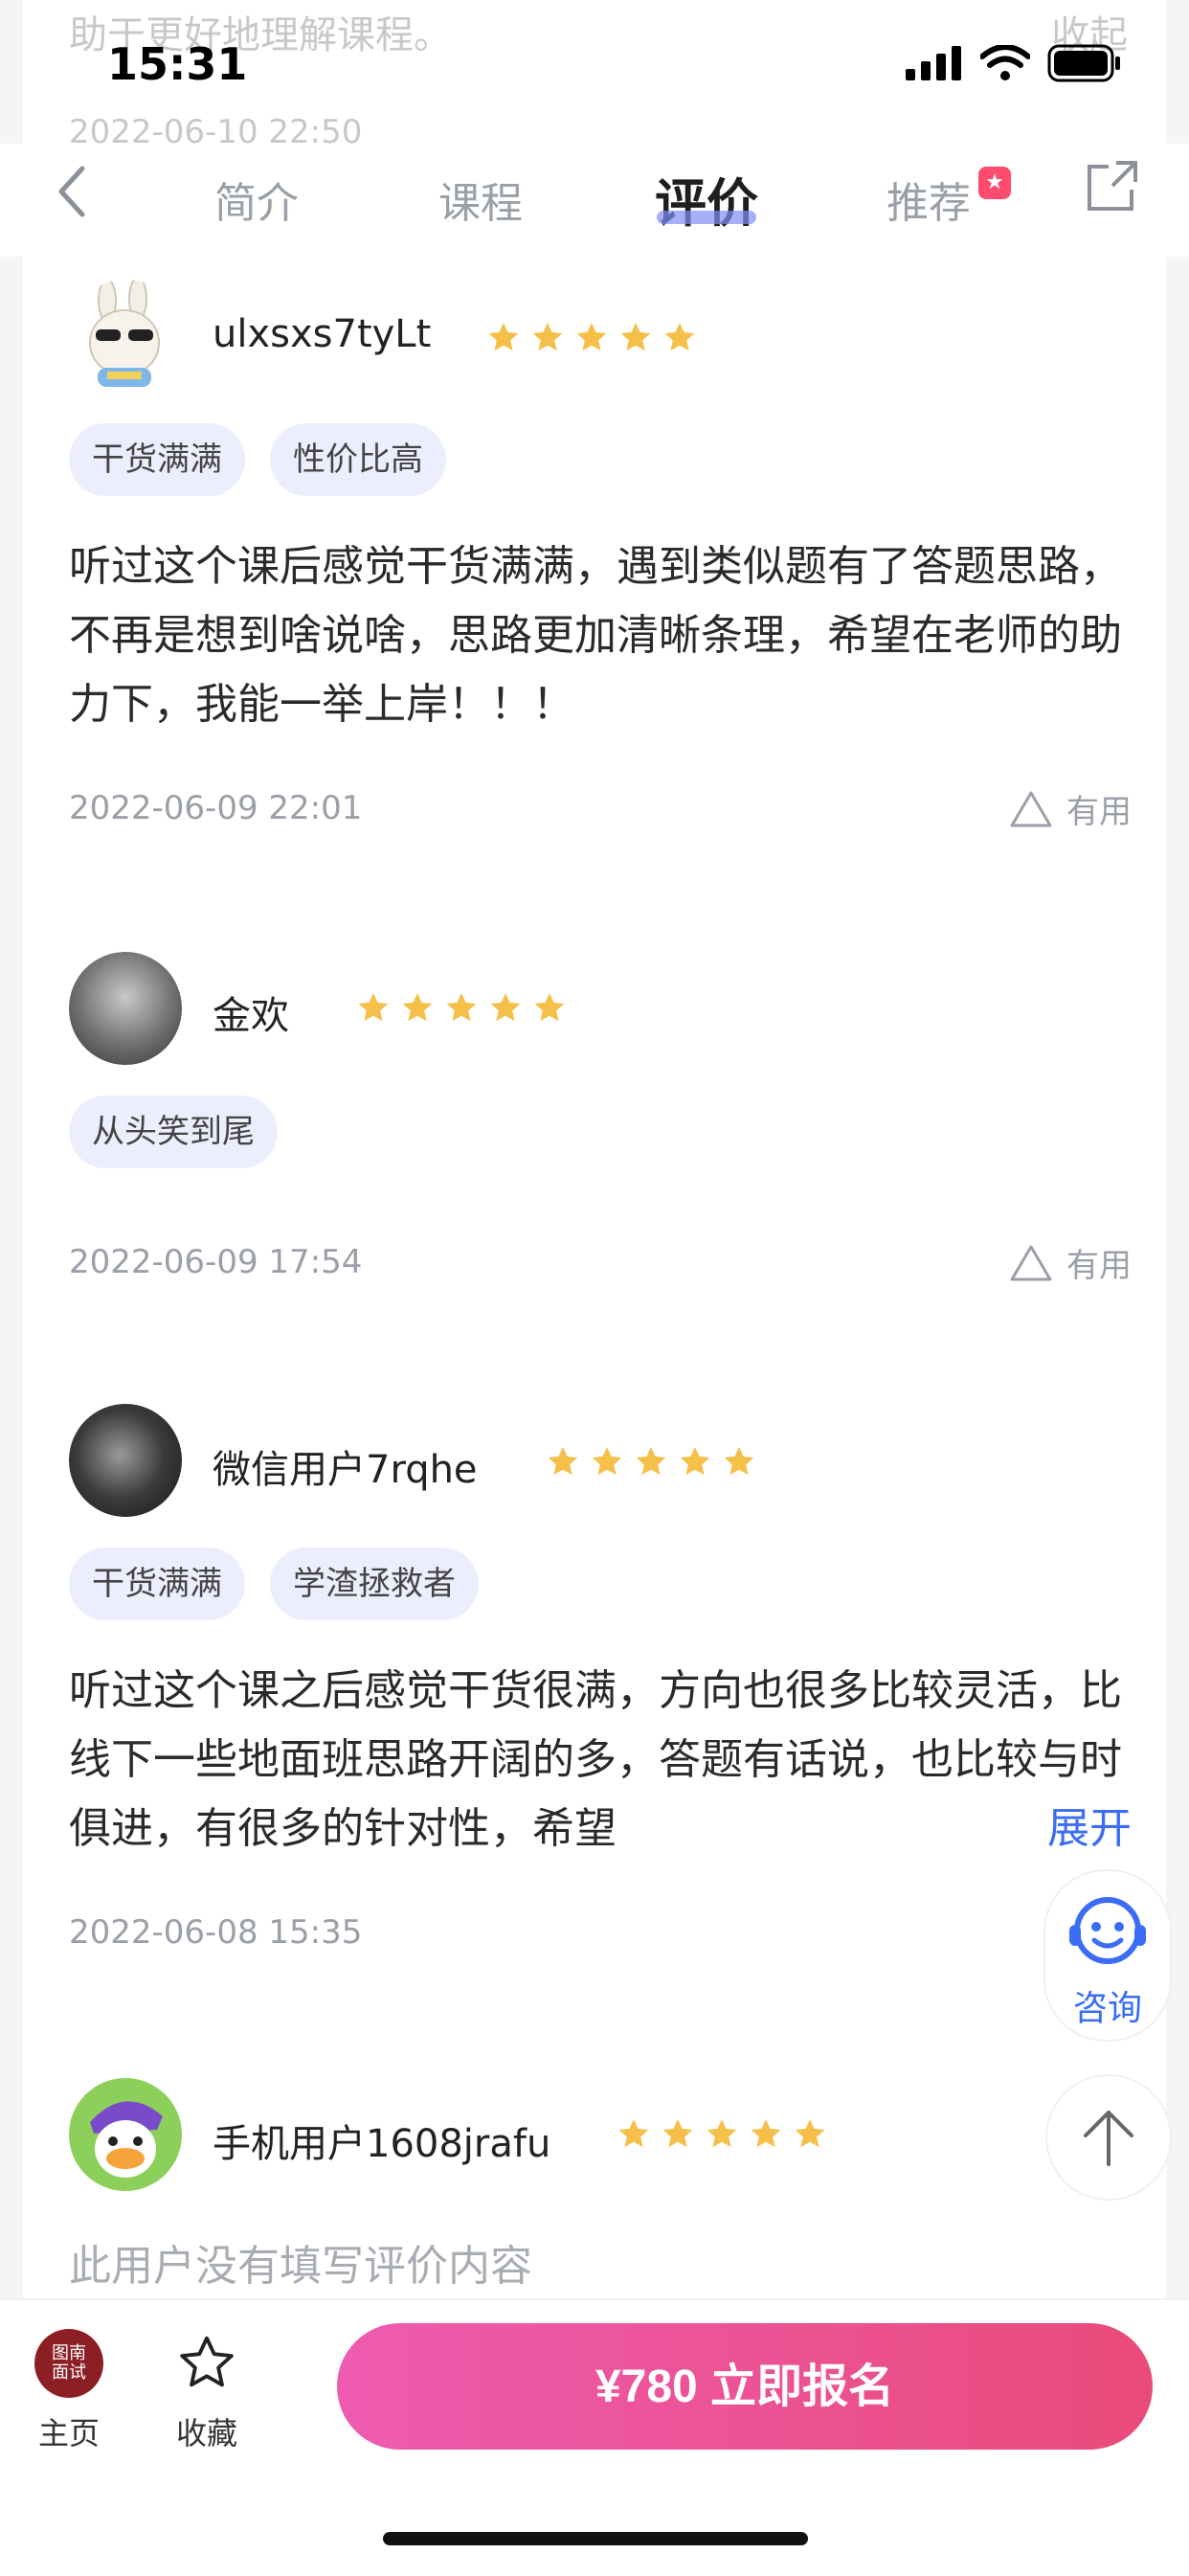 This screenshot has width=1189, height=2576. Describe the element at coordinates (68, 2433) in the screenshot. I see `home-label: 主页` at that location.